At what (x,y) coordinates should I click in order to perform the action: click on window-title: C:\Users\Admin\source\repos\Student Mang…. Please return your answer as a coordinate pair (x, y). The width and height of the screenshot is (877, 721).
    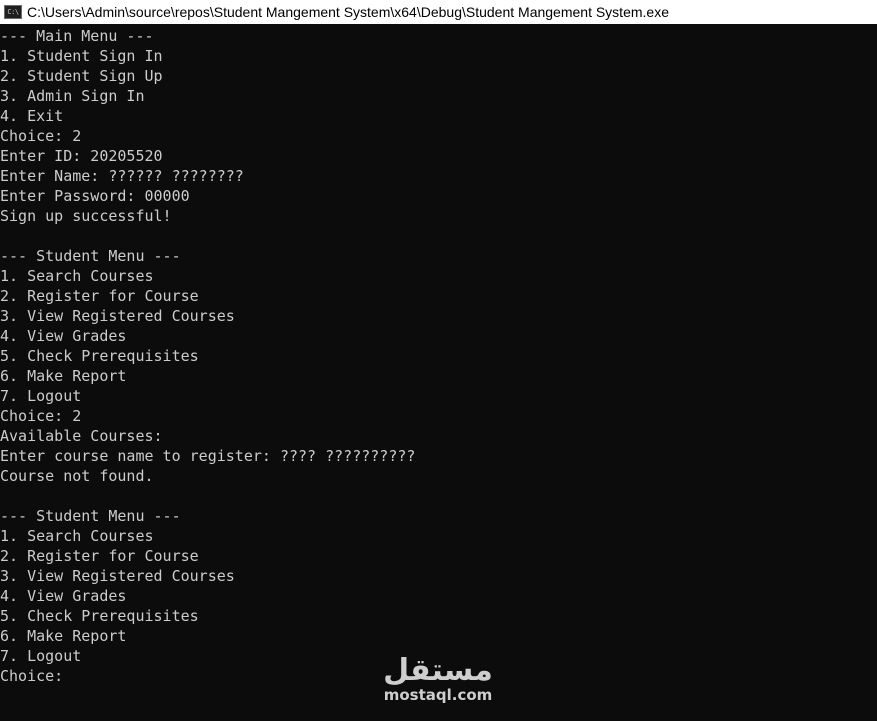
    Looking at the image, I should click on (348, 12).